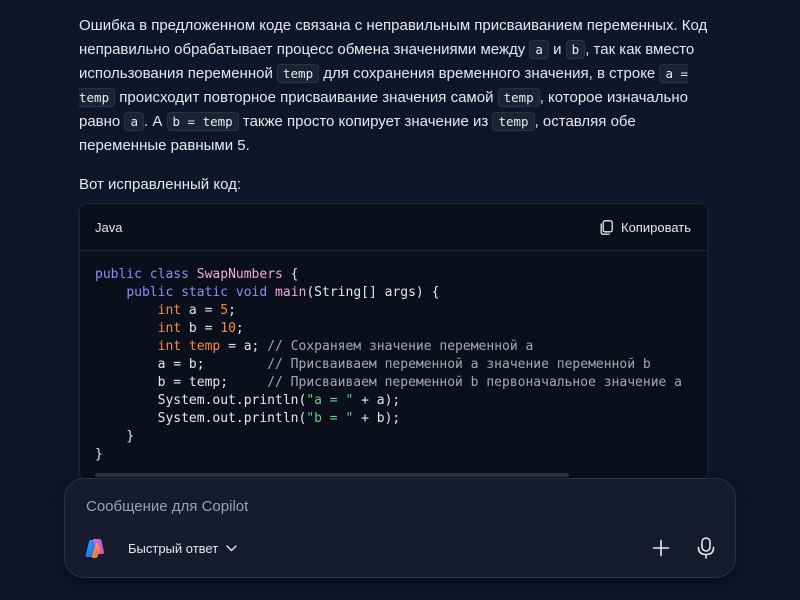 This screenshot has height=600, width=800. Describe the element at coordinates (204, 346) in the screenshot. I see `code-token: temp` at that location.